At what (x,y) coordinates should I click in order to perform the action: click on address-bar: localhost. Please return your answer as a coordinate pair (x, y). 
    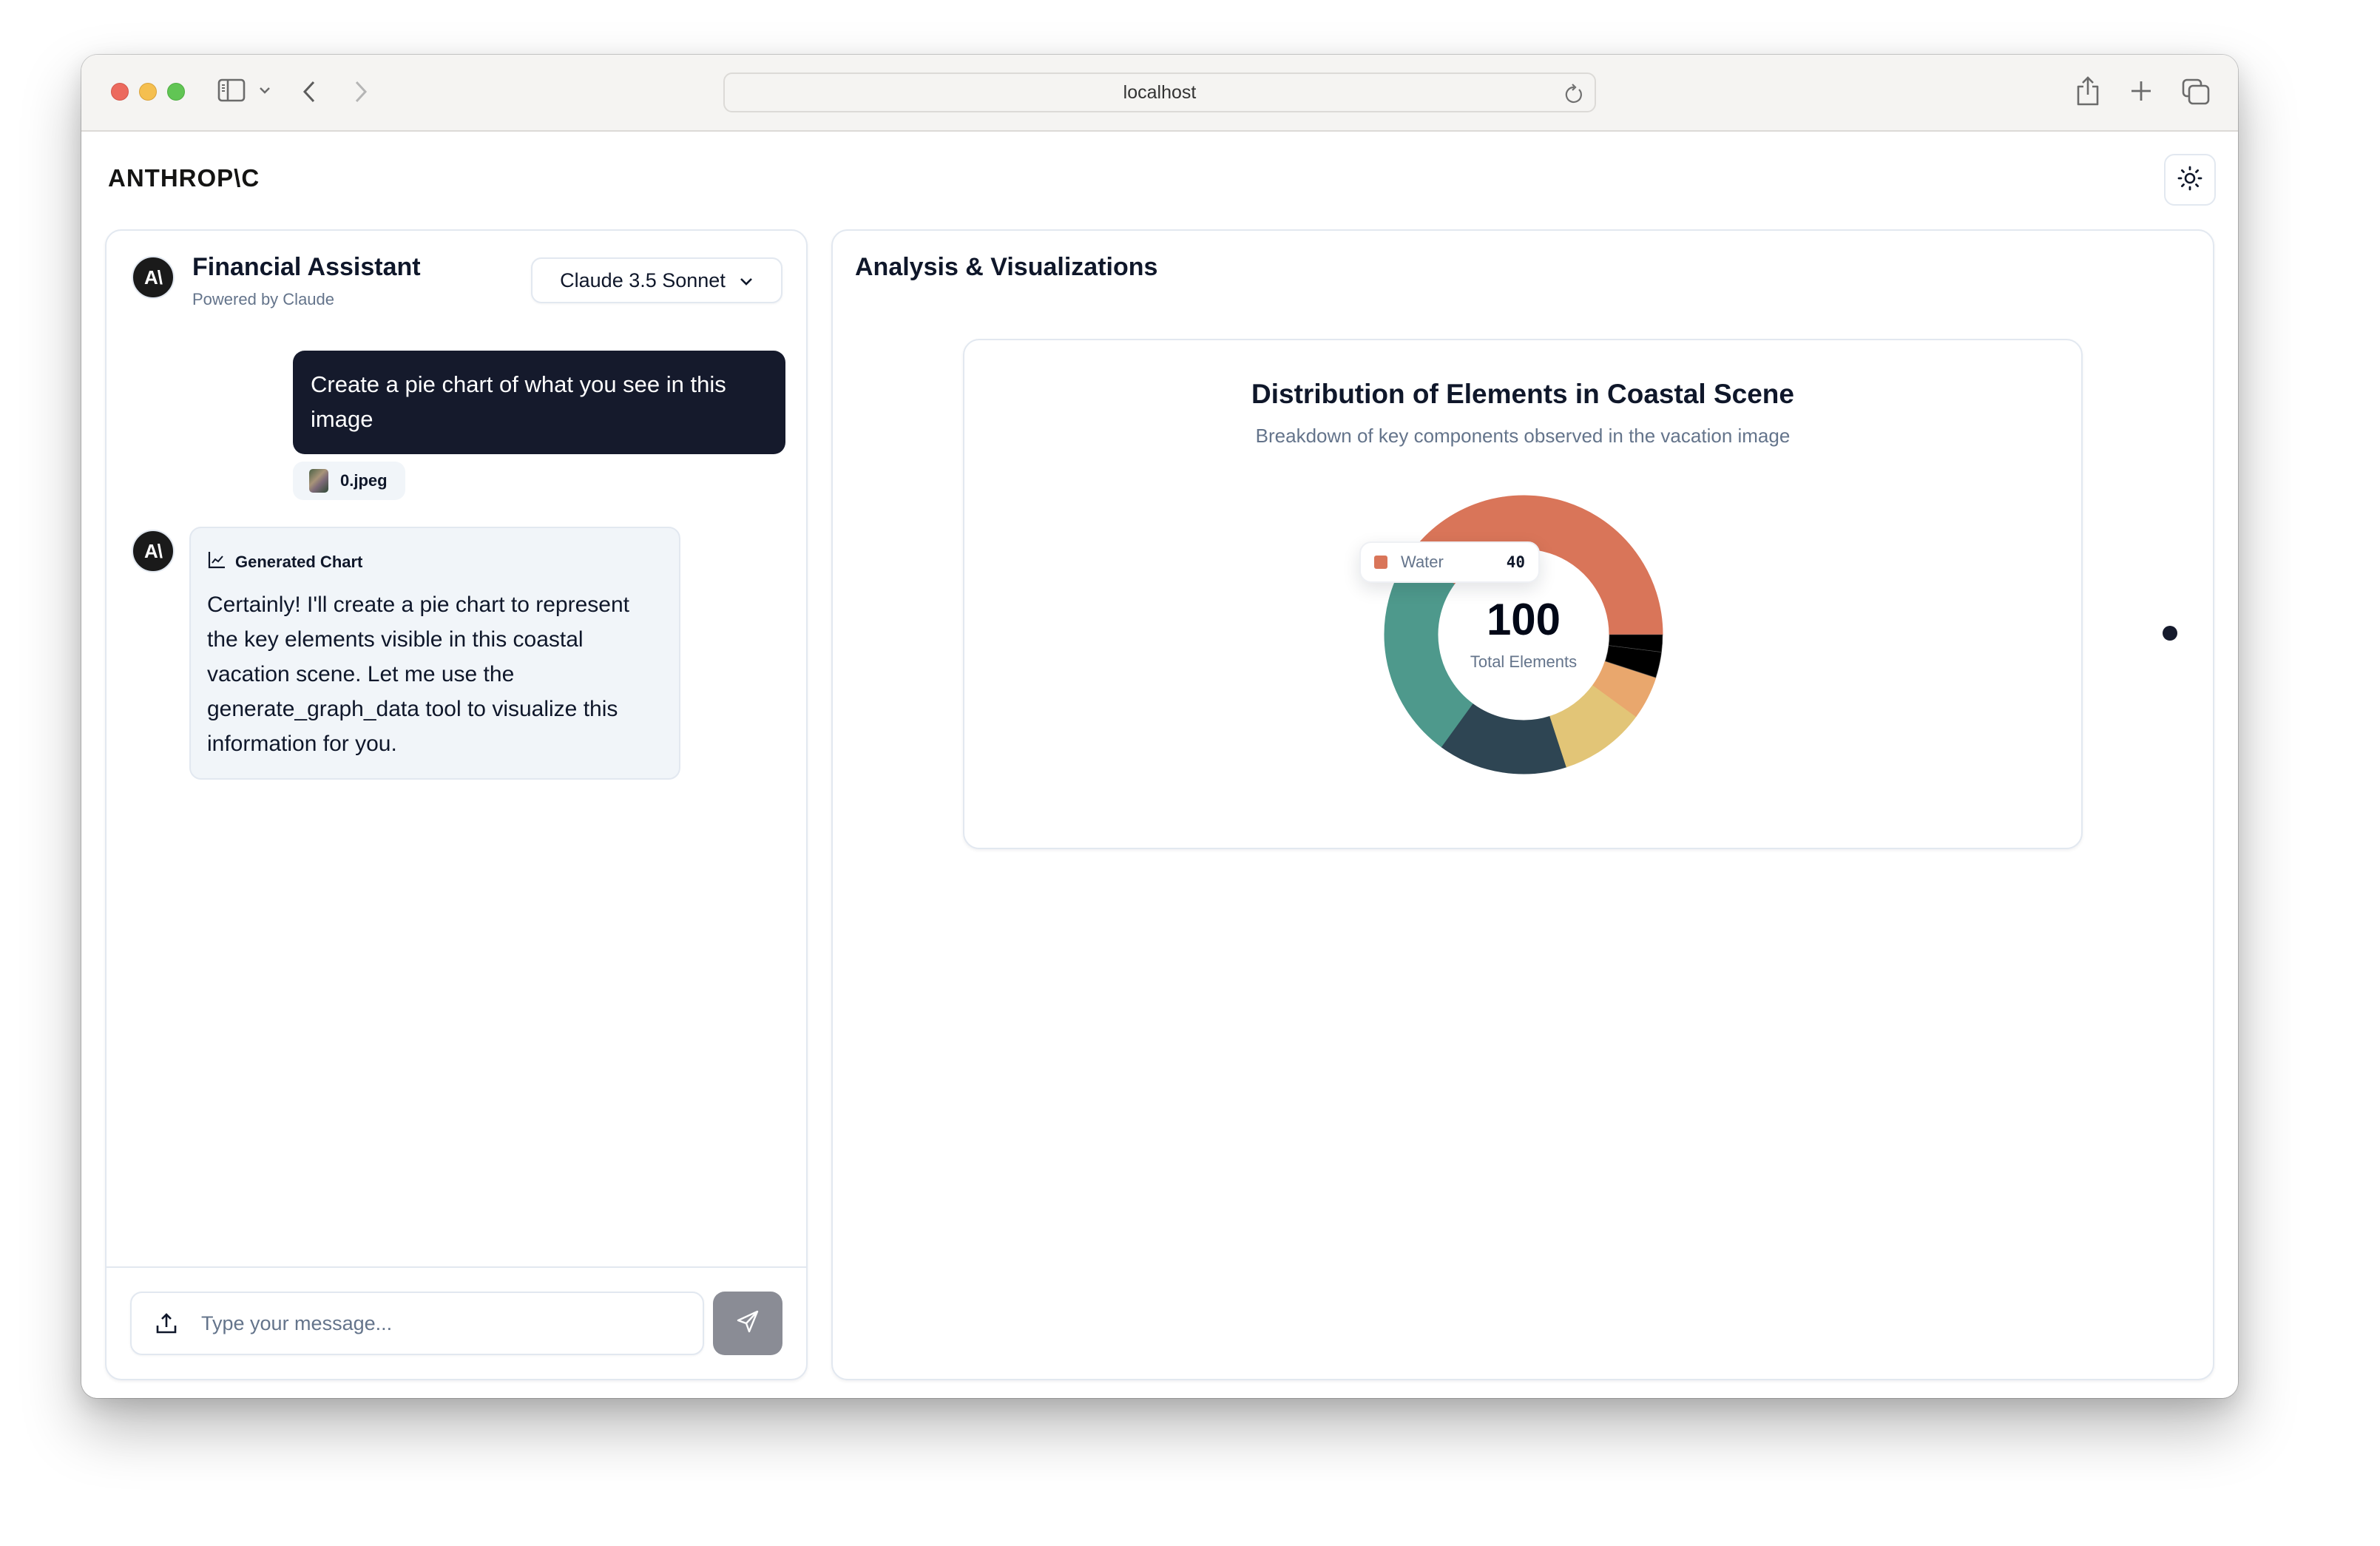
    Looking at the image, I should click on (1159, 92).